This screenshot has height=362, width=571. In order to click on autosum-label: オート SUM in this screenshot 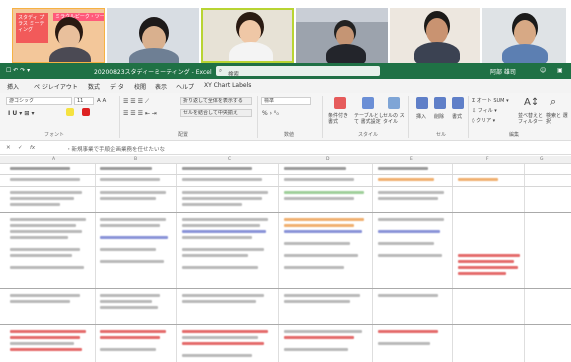, I will do `click(490, 101)`.